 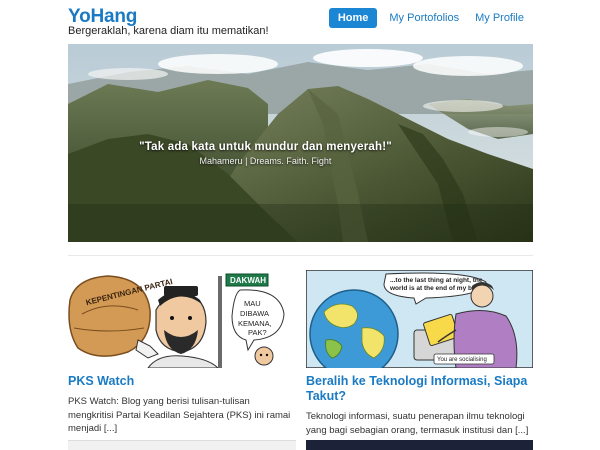 I want to click on nav-item-profile: My Profile, so click(x=499, y=18).